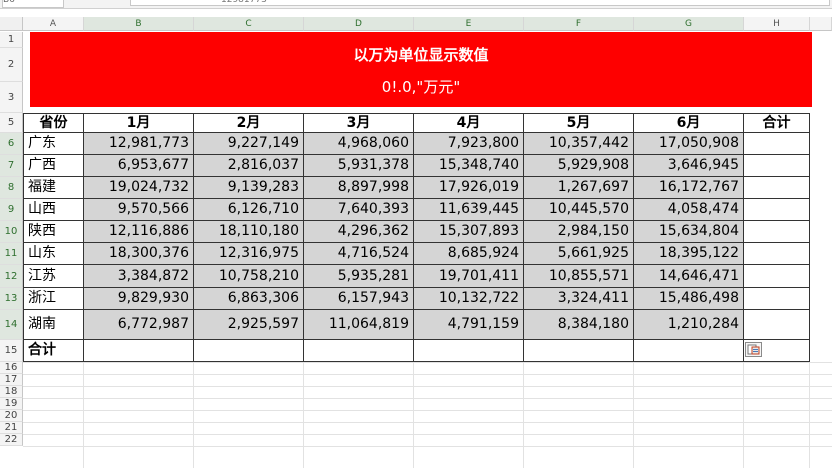 The image size is (832, 468). What do you see at coordinates (249, 232) in the screenshot?
I see `value-cell: 18,110,180` at bounding box center [249, 232].